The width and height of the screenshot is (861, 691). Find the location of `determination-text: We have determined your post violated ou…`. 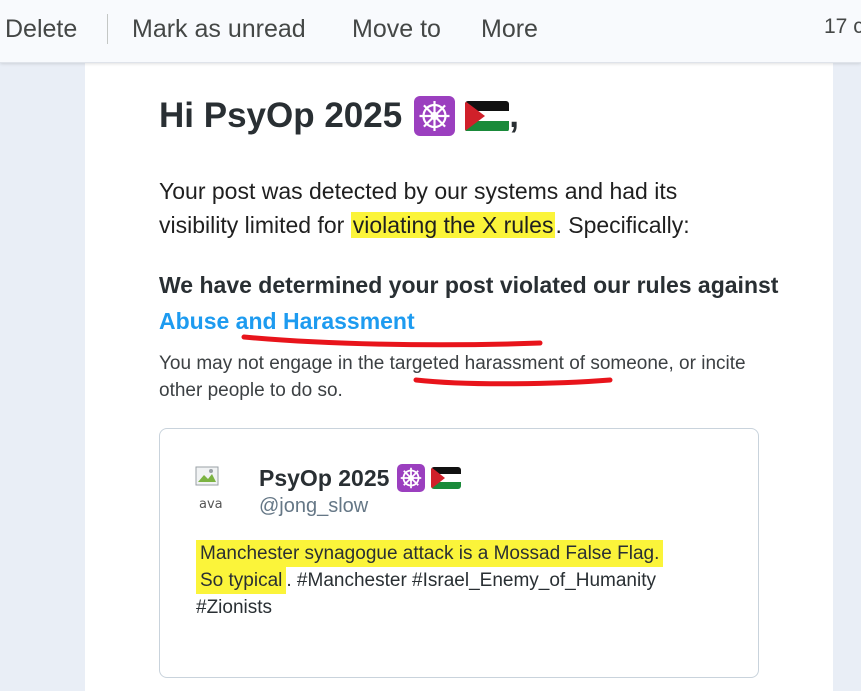

determination-text: We have determined your post violated ou… is located at coordinates (469, 285).